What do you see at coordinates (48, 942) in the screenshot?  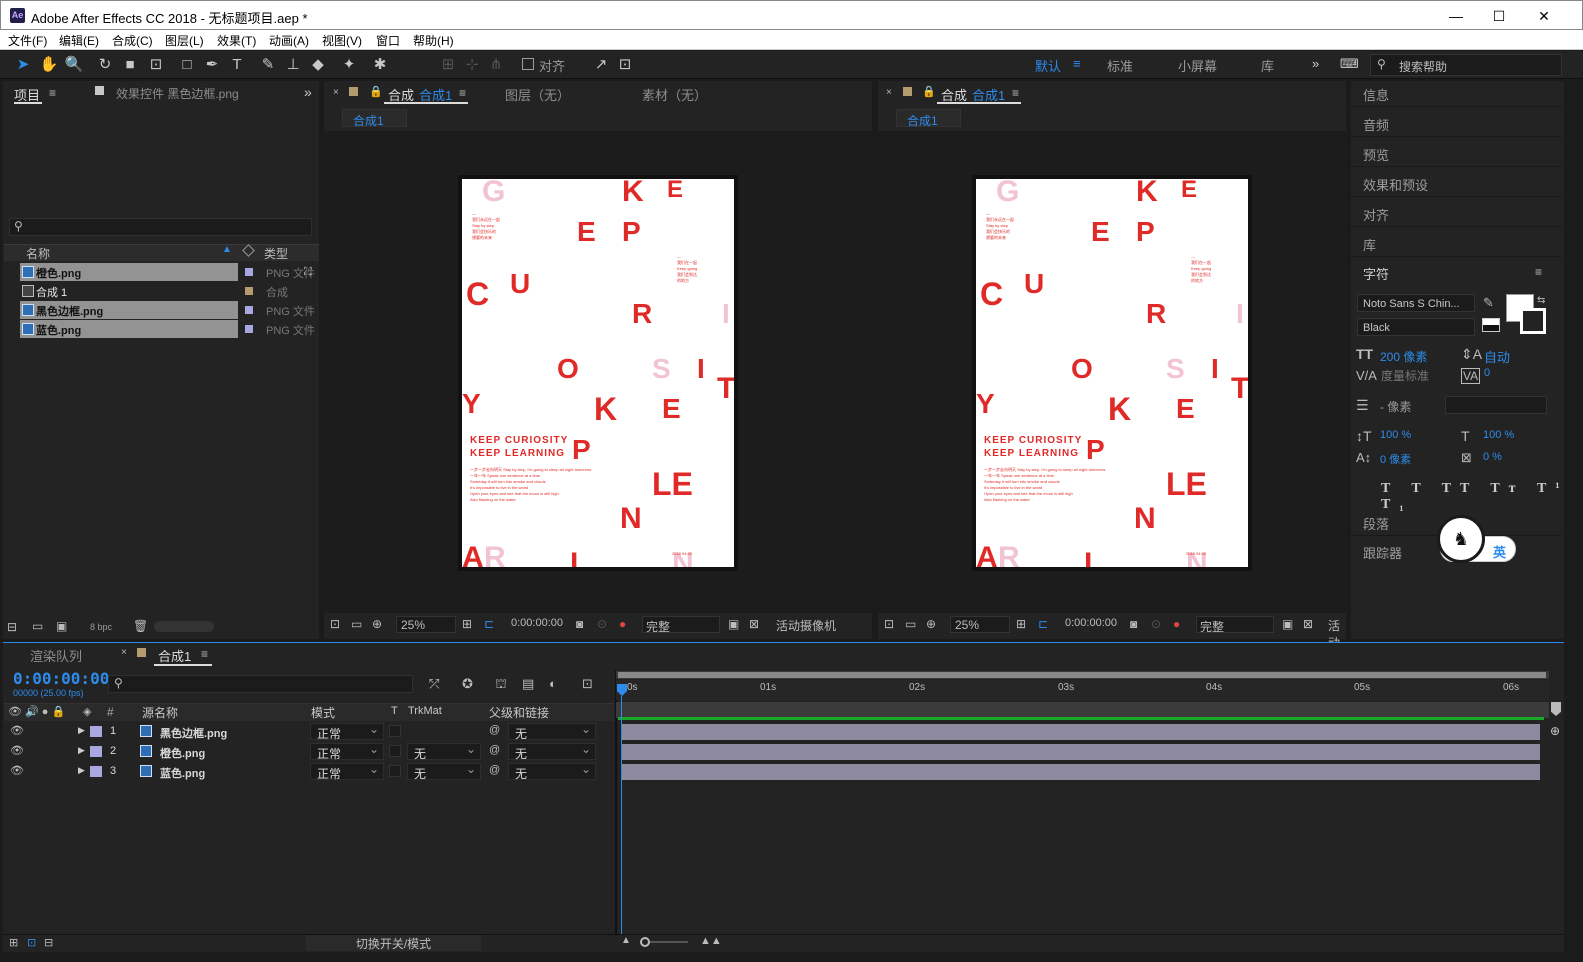 I see `in-out-icon: ⊟` at bounding box center [48, 942].